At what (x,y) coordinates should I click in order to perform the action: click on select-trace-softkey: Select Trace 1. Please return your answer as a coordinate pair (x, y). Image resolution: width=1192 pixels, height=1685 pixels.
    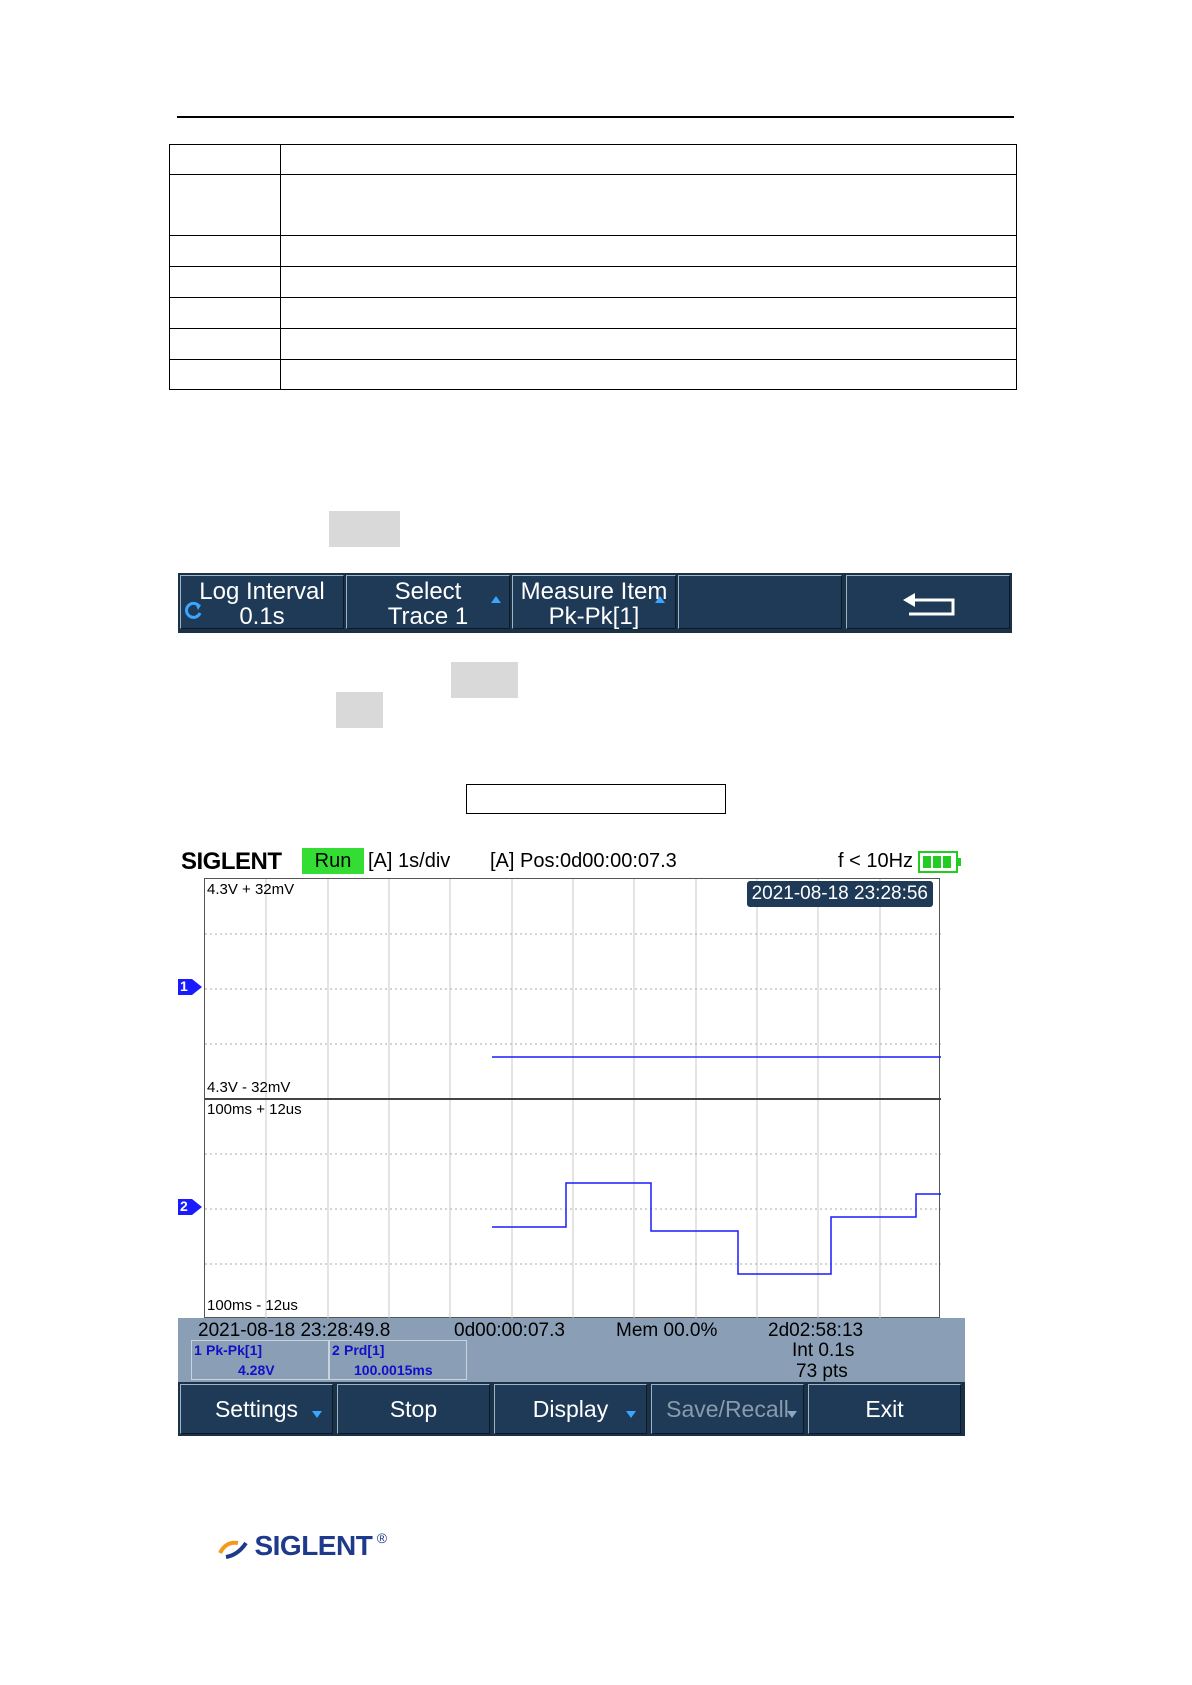
    Looking at the image, I should click on (428, 602).